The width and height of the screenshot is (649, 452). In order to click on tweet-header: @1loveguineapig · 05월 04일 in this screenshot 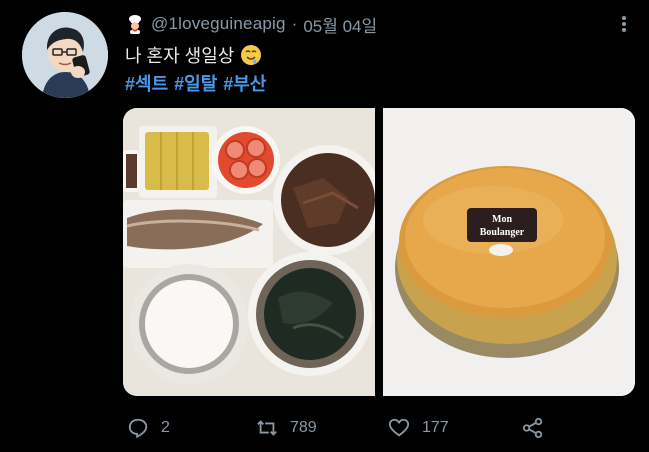, I will do `click(251, 24)`.